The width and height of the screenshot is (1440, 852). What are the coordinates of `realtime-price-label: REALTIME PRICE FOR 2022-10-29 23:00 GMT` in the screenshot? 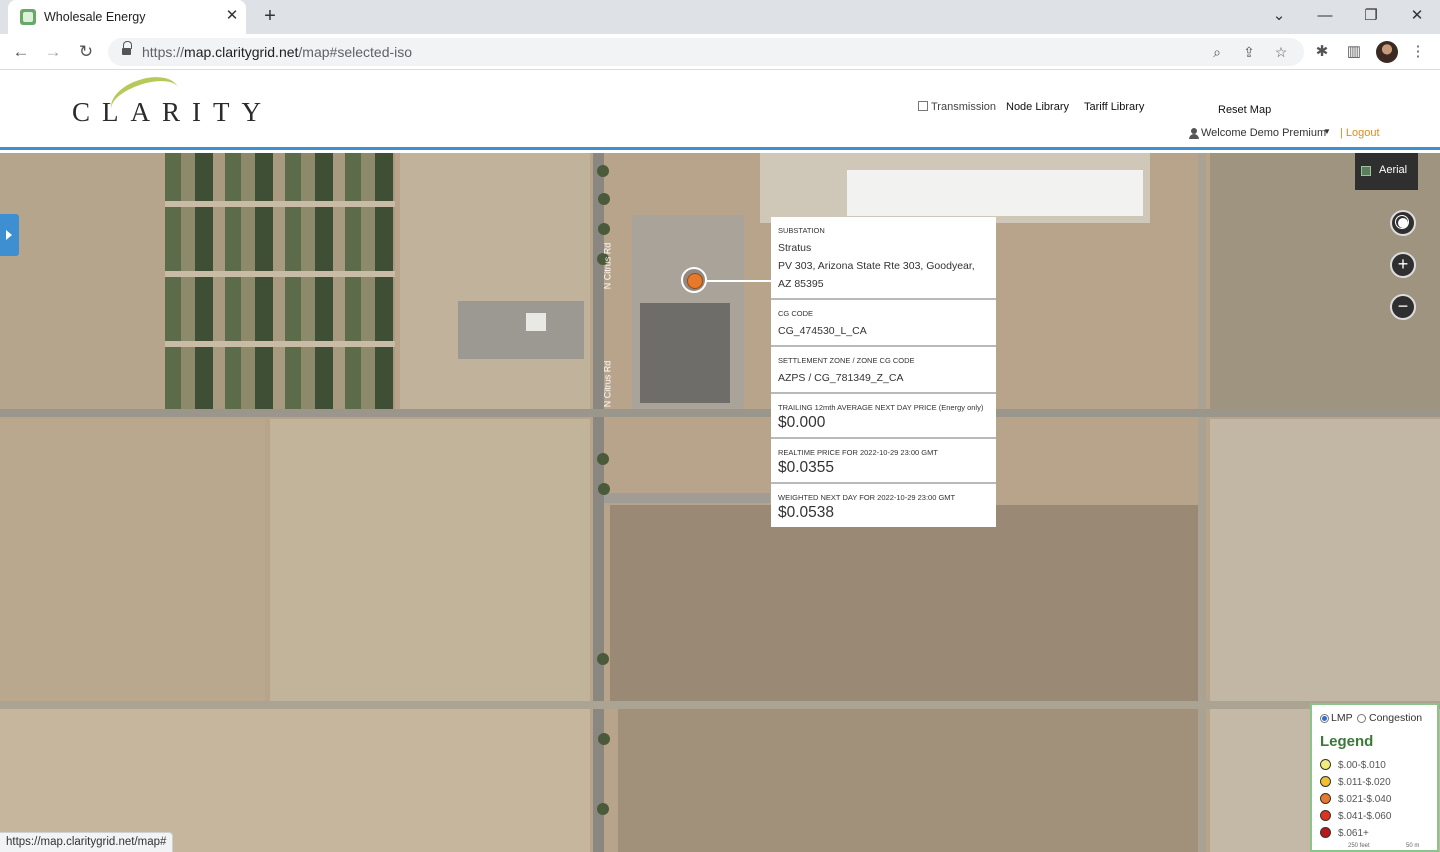 It's located at (858, 452).